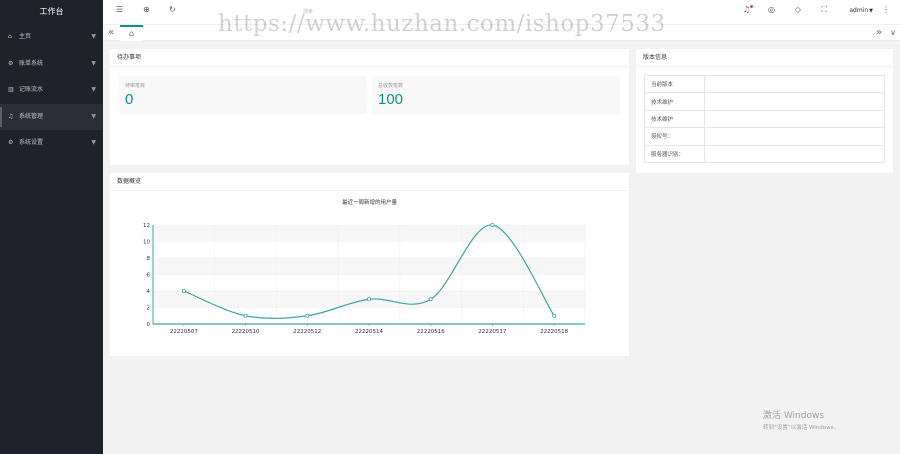 The height and width of the screenshot is (454, 900). Describe the element at coordinates (111, 33) in the screenshot. I see `tab-scroll-left-icon: «` at that location.